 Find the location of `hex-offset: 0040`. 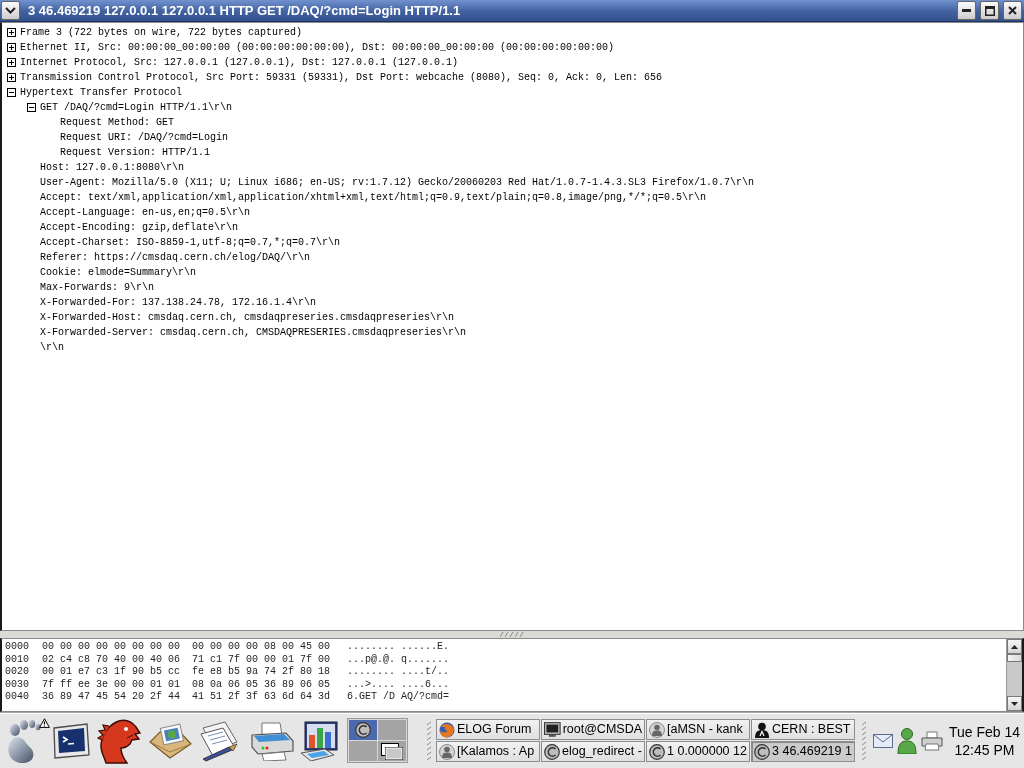

hex-offset: 0040 is located at coordinates (17, 697).